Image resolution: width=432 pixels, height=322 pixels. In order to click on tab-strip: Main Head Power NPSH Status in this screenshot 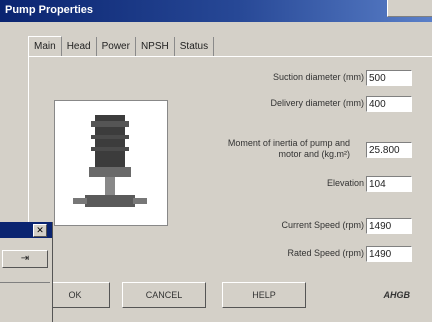, I will do `click(121, 46)`.